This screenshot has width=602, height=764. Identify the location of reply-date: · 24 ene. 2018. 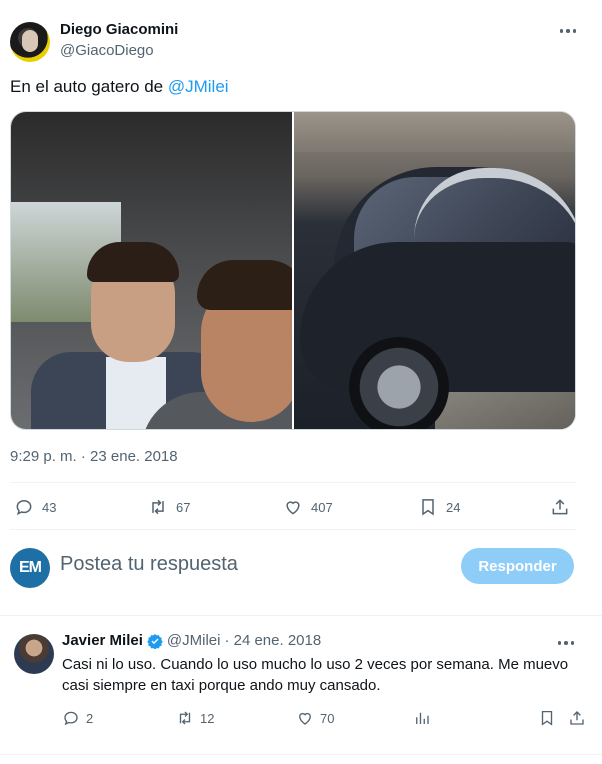
(272, 640).